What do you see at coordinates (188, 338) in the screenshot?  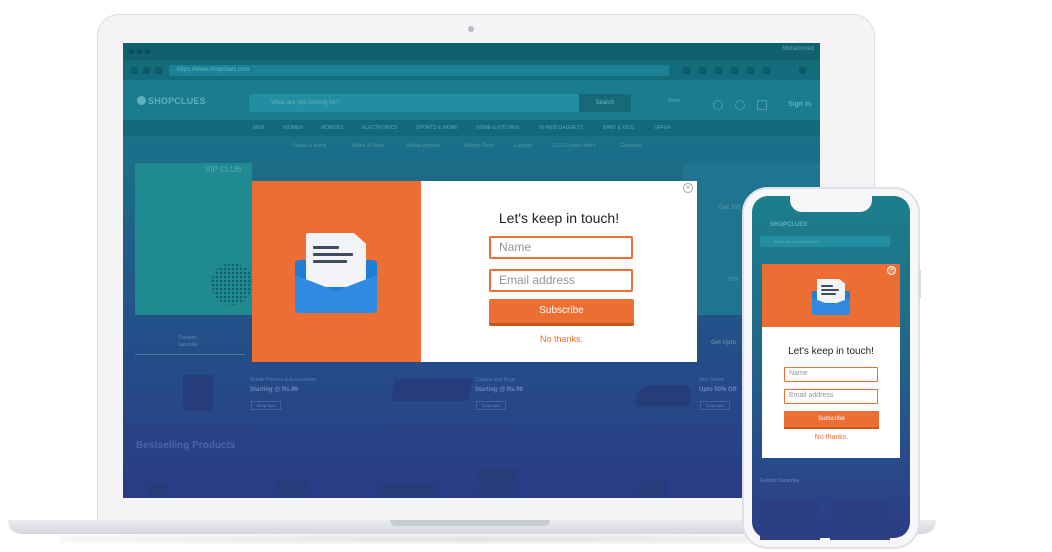 I see `fashion-tab-line1: Fashion` at bounding box center [188, 338].